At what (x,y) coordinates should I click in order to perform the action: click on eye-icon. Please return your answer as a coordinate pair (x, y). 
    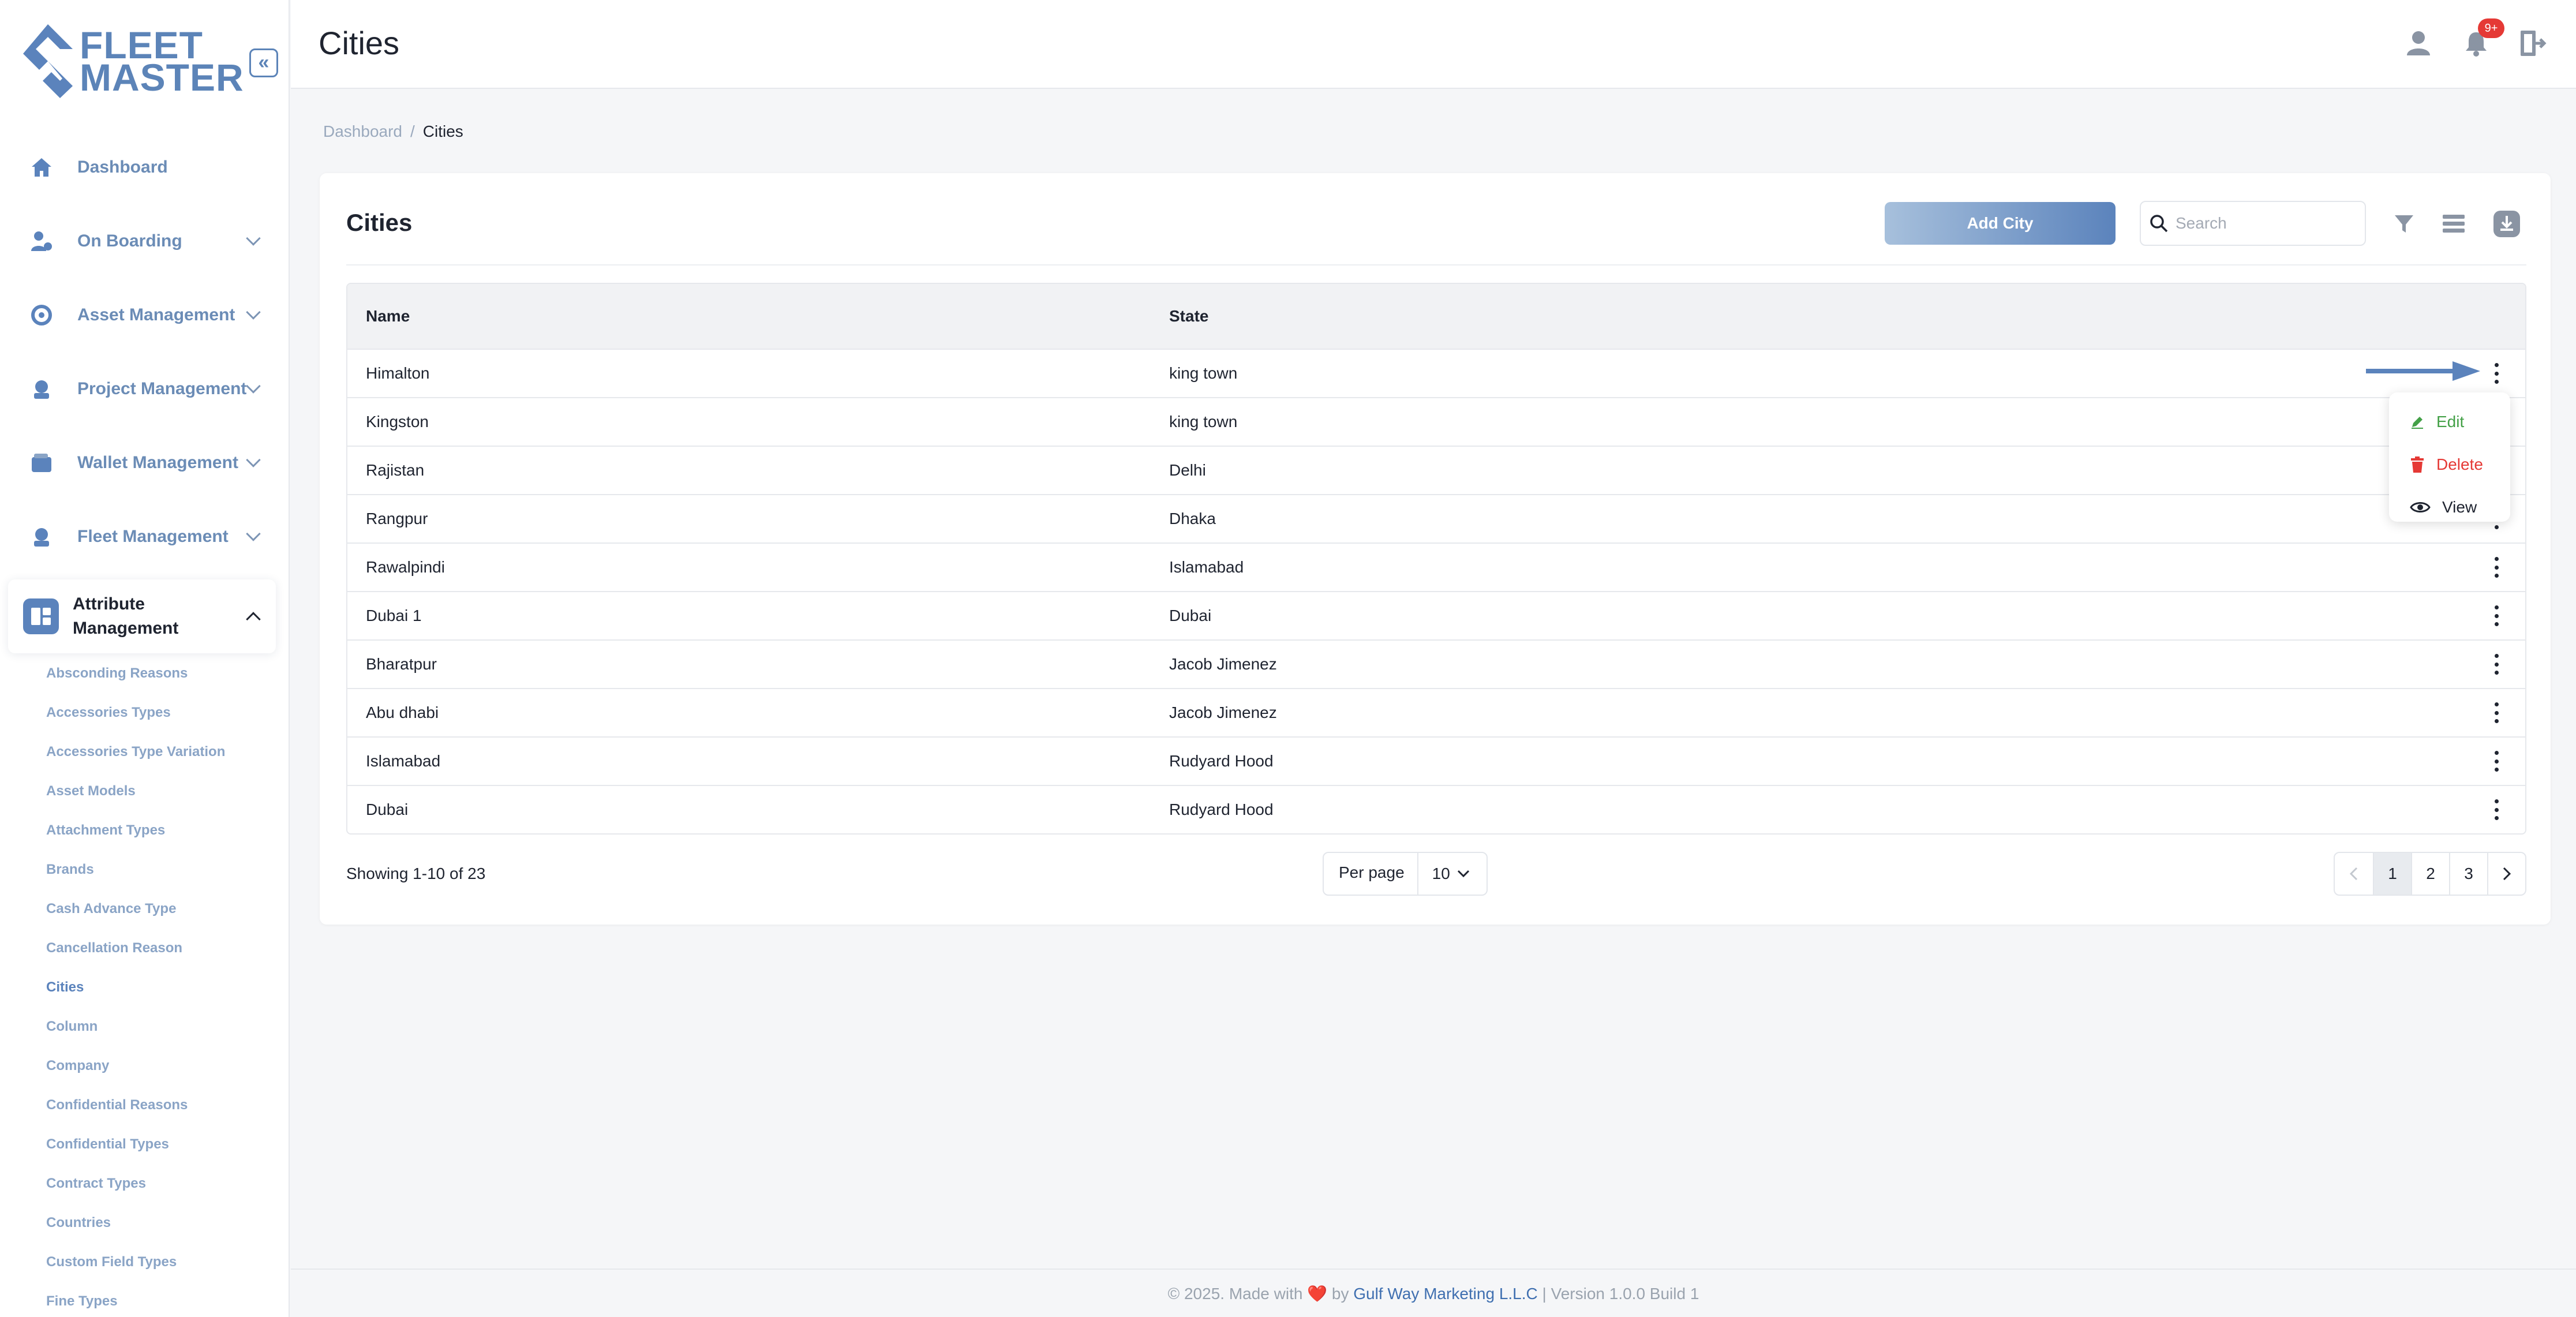
    Looking at the image, I should click on (2420, 507).